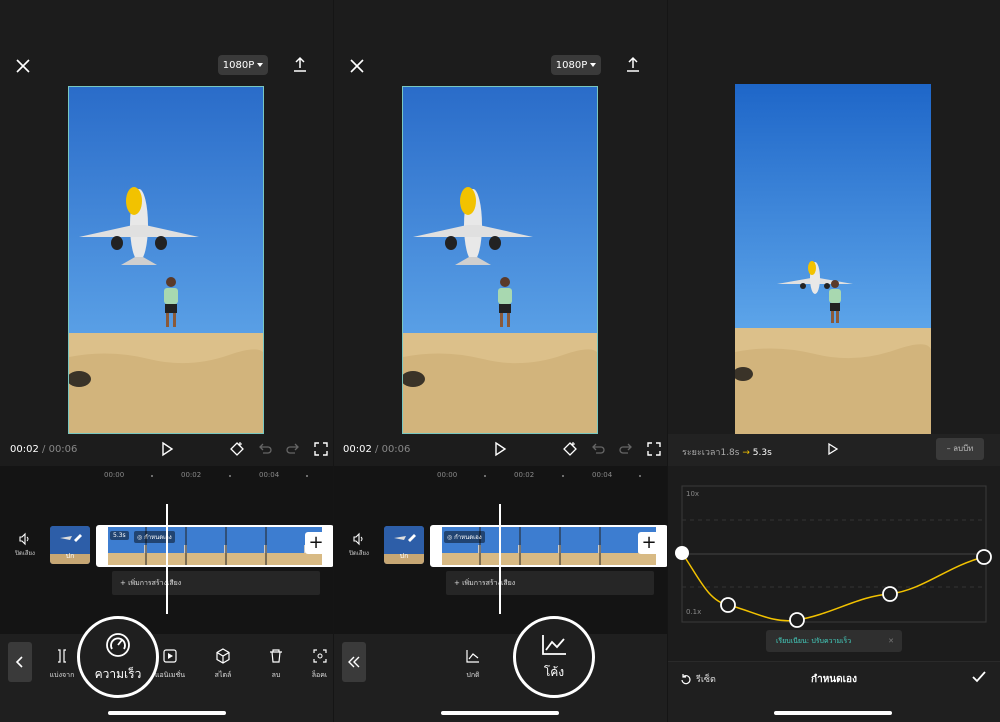  I want to click on speed-tool-highlight: ความเร็ว, so click(118, 657).